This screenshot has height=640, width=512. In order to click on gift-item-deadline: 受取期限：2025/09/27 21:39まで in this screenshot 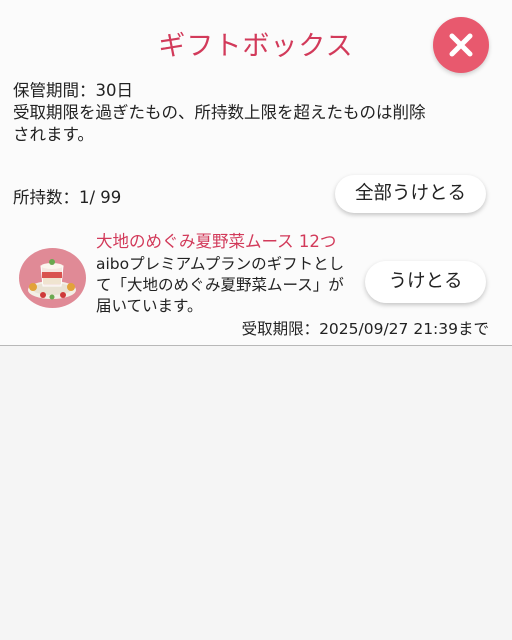, I will do `click(365, 329)`.